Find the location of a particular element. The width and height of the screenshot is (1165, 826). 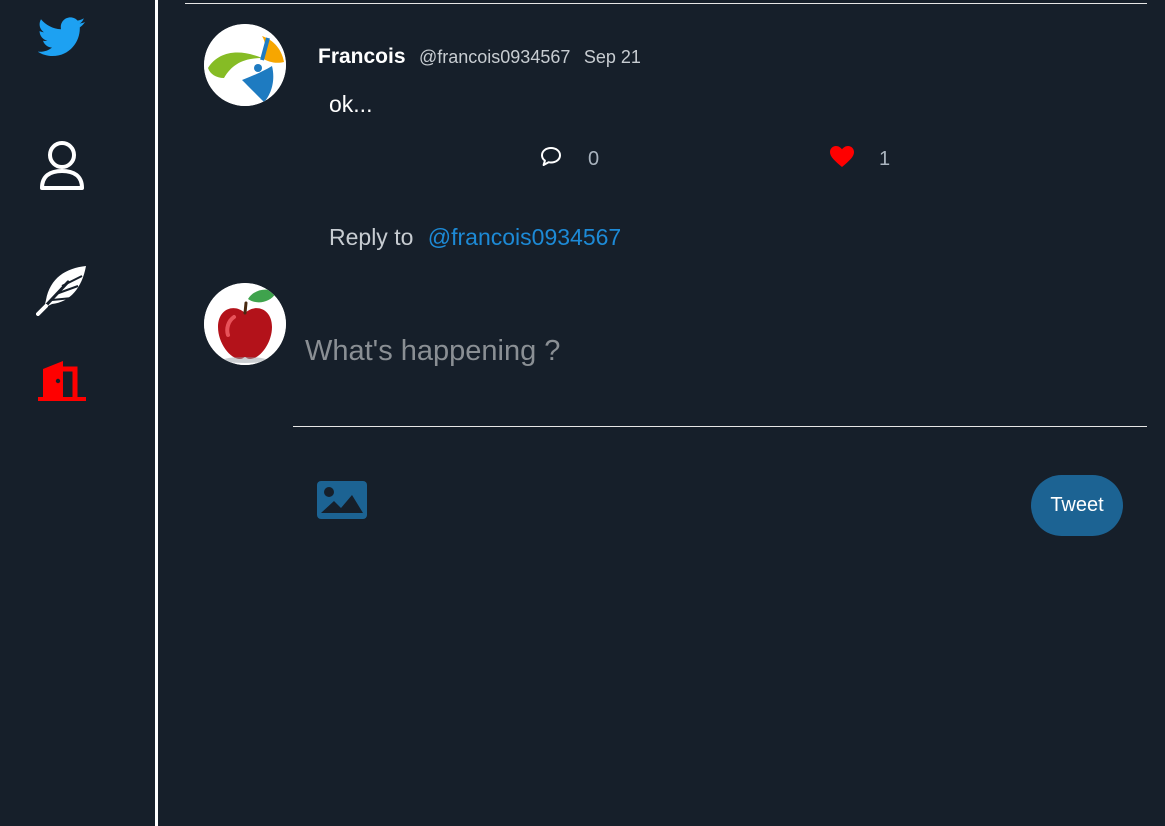

reply-button: 0 is located at coordinates (569, 159).